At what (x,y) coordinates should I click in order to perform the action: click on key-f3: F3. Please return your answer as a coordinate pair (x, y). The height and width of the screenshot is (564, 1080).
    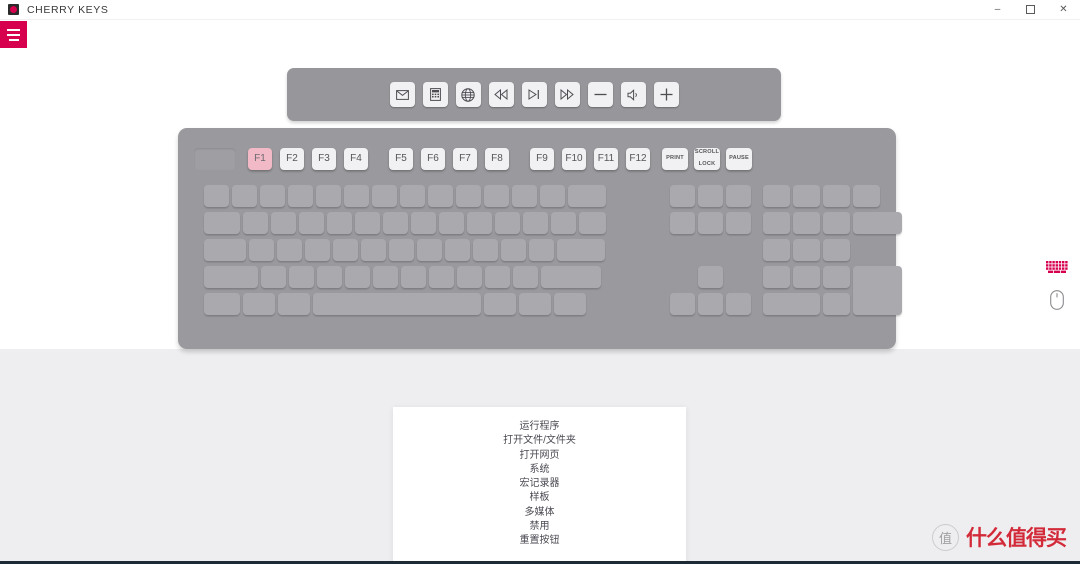
    Looking at the image, I should click on (324, 159).